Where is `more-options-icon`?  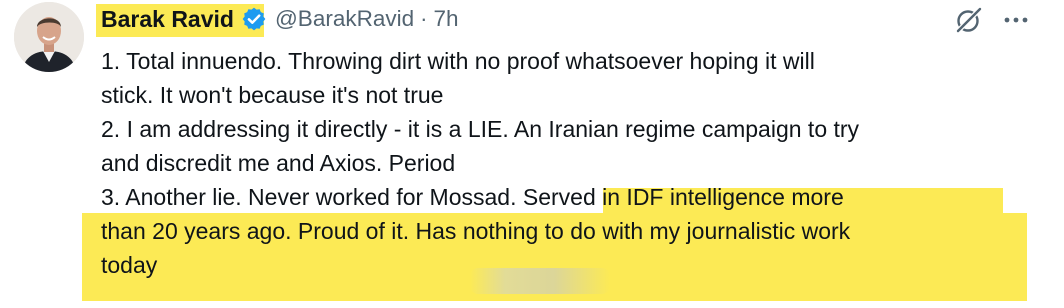
more-options-icon is located at coordinates (1016, 20).